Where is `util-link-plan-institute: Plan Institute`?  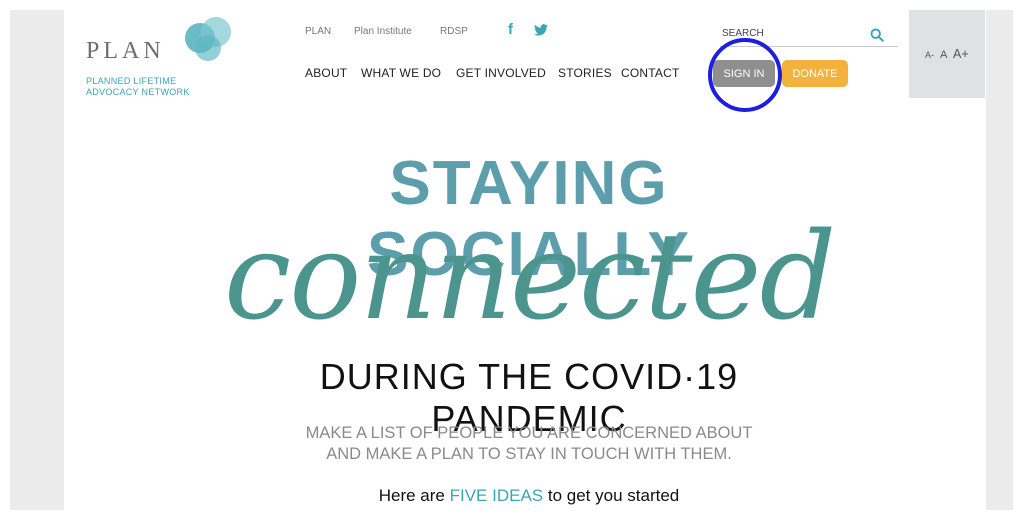 util-link-plan-institute: Plan Institute is located at coordinates (383, 31).